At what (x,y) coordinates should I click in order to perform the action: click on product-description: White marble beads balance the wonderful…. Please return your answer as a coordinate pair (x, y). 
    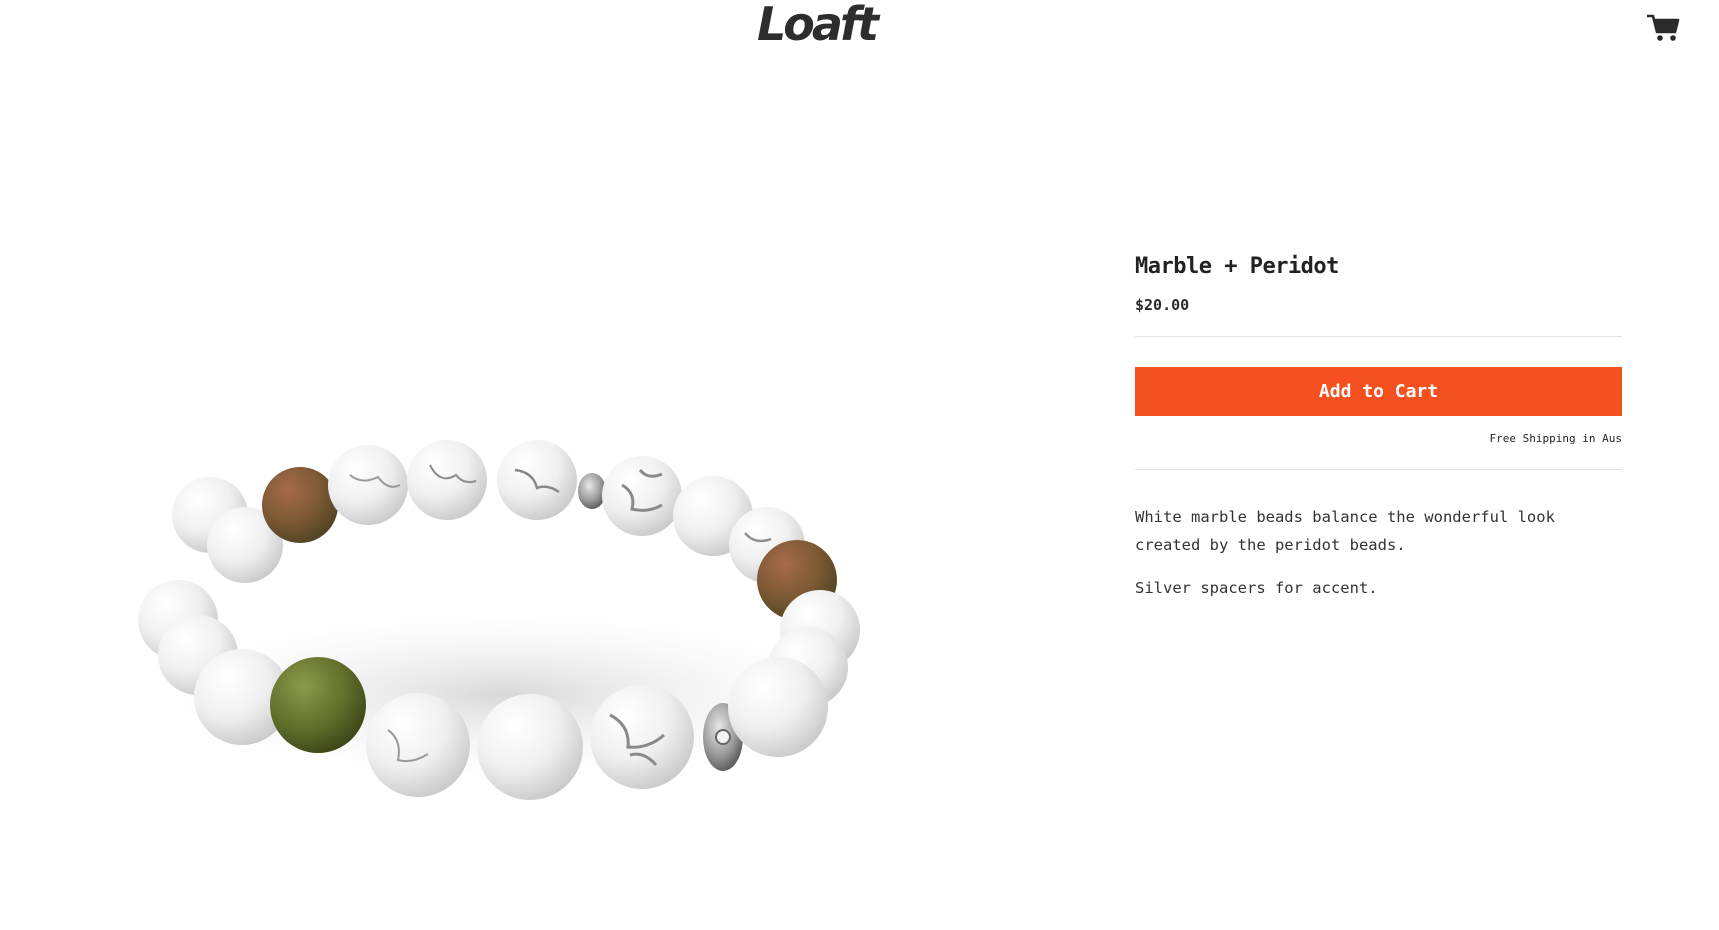
    Looking at the image, I should click on (1378, 552).